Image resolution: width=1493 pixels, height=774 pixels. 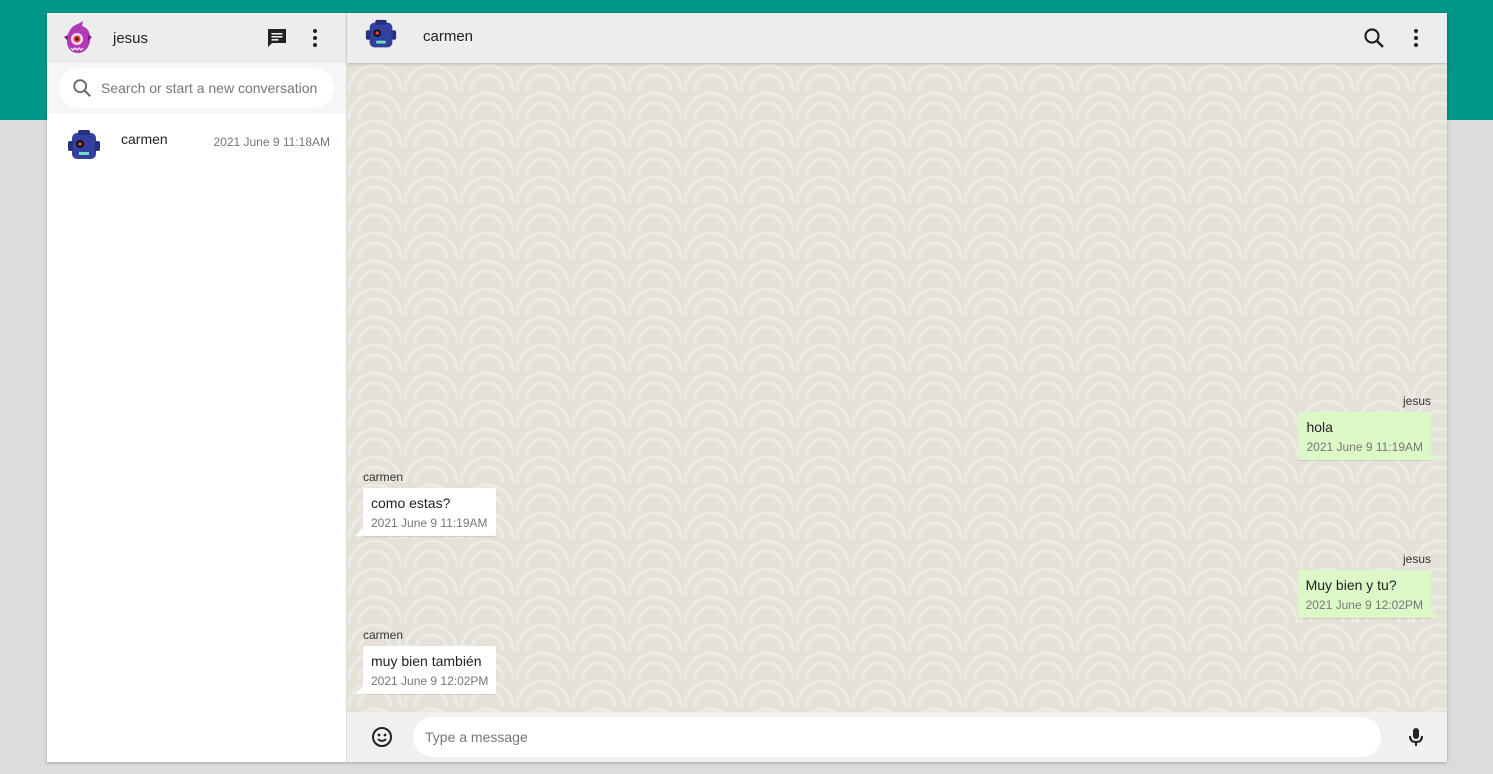 I want to click on chat-contact-avatar, so click(x=382, y=36).